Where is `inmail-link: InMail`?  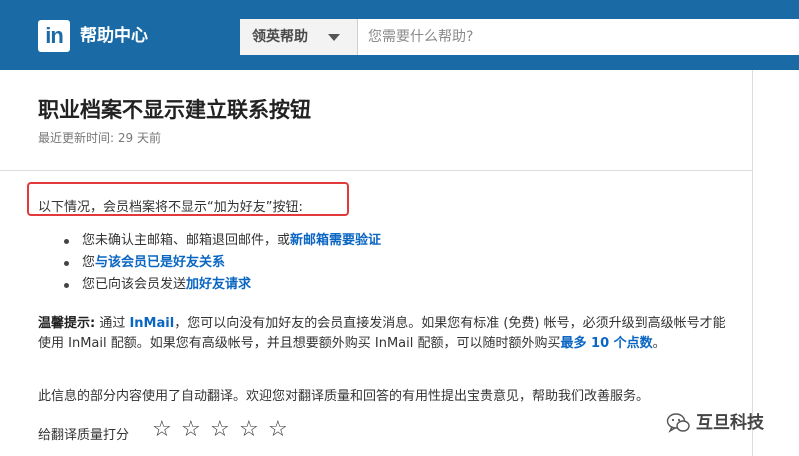
inmail-link: InMail is located at coordinates (151, 323).